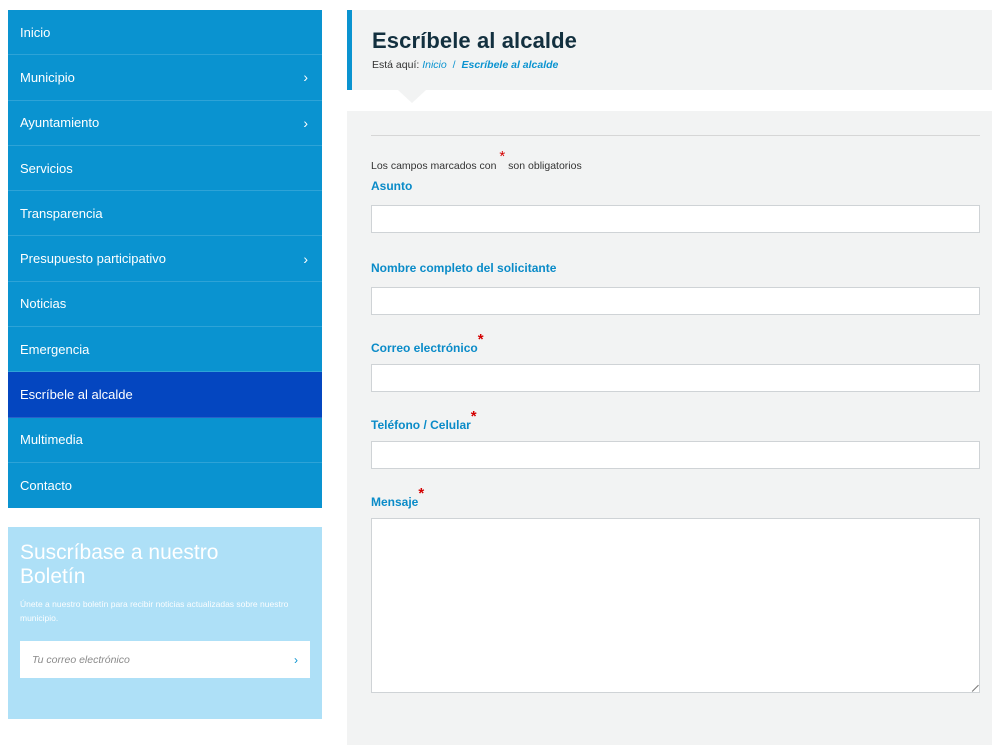 This screenshot has width=992, height=745. Describe the element at coordinates (675, 361) in the screenshot. I see `field-group-correo: Correo electrónico*` at that location.